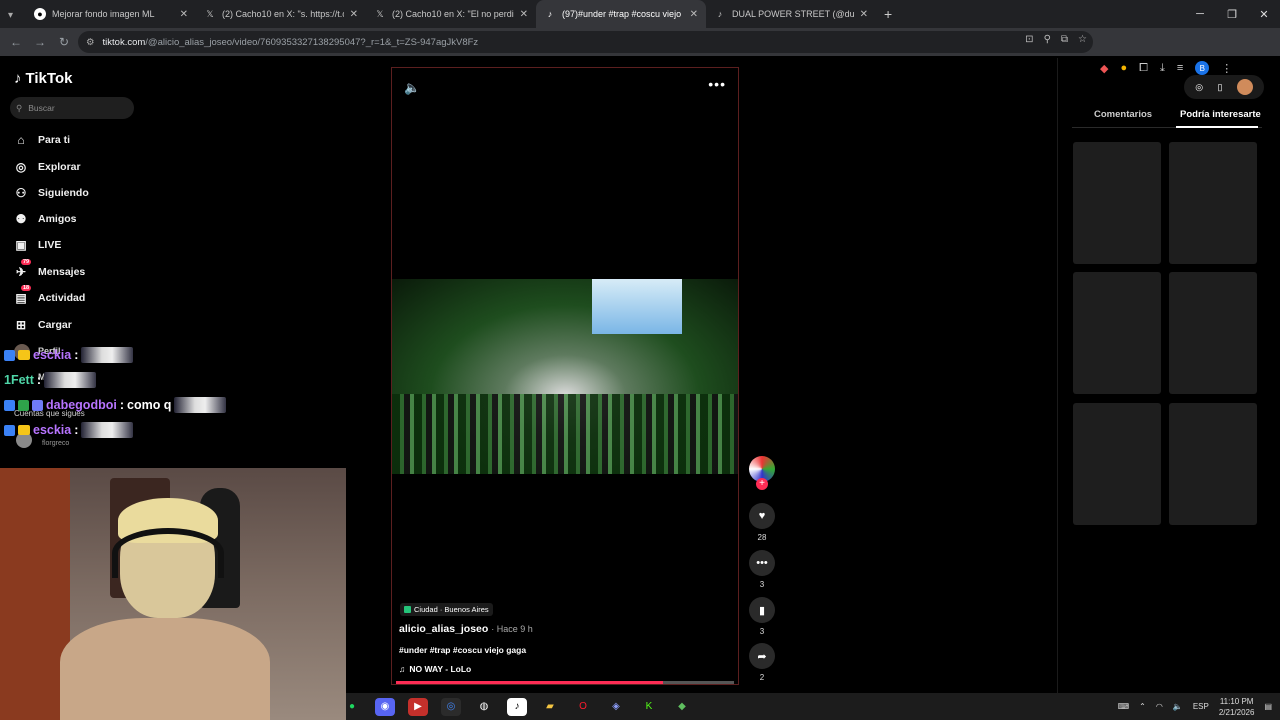  Describe the element at coordinates (1178, 706) in the screenshot. I see `speaker-icon: 🔈` at that location.